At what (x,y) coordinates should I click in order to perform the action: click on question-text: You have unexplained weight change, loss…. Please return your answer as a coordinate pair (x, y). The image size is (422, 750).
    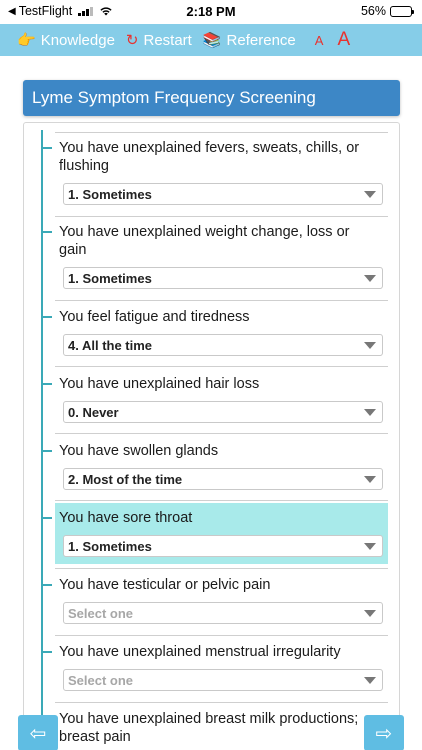
    Looking at the image, I should click on (204, 241).